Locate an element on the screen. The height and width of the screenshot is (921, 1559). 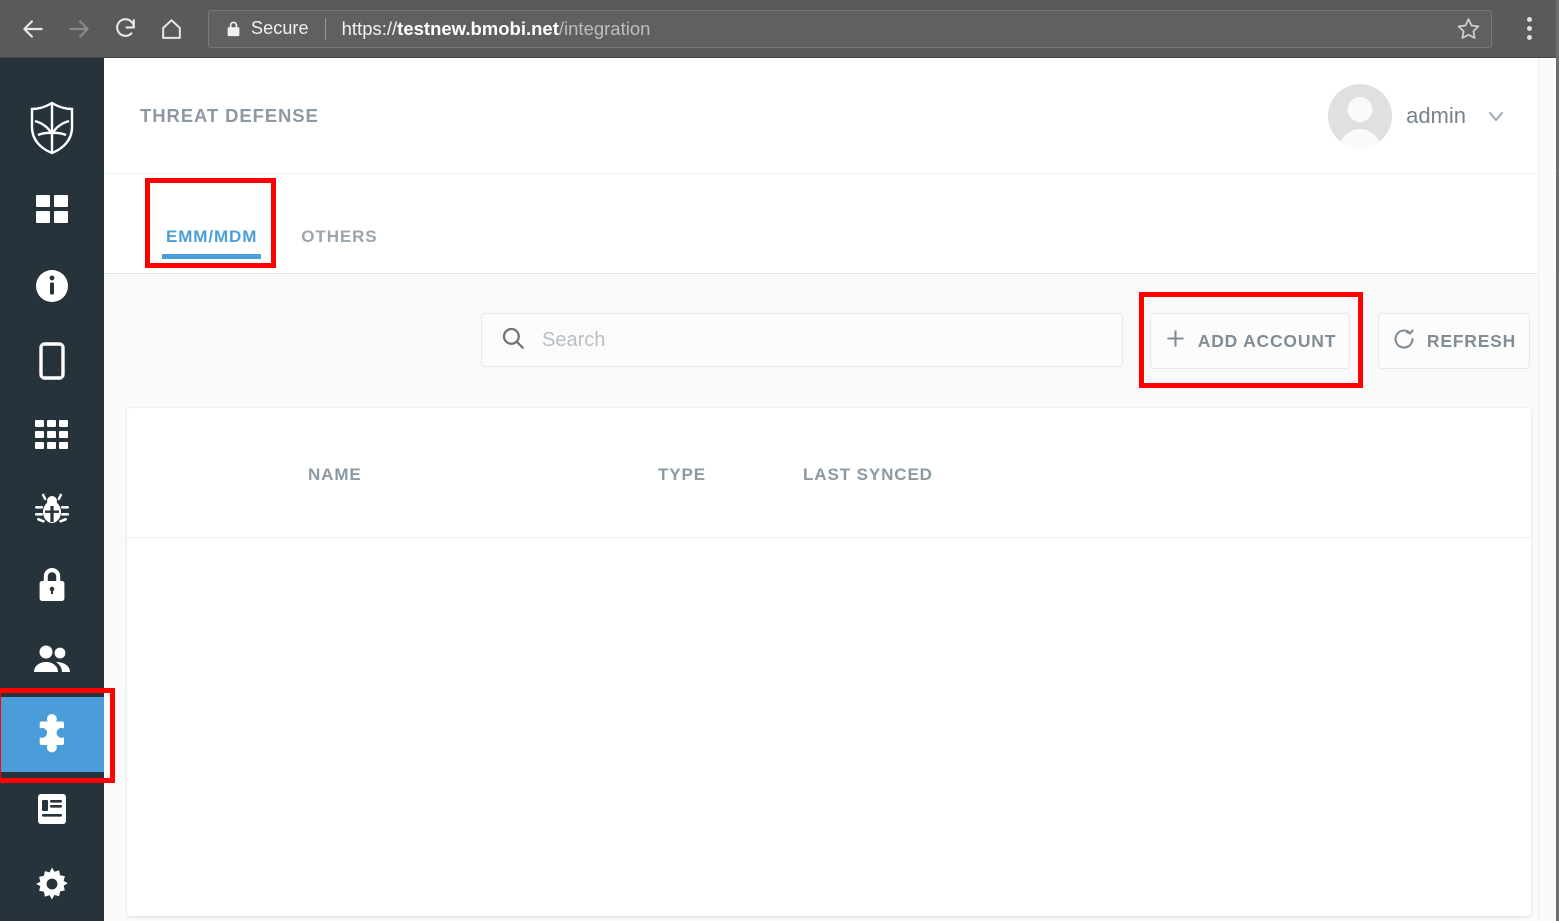
info-circle-icon is located at coordinates (52, 286).